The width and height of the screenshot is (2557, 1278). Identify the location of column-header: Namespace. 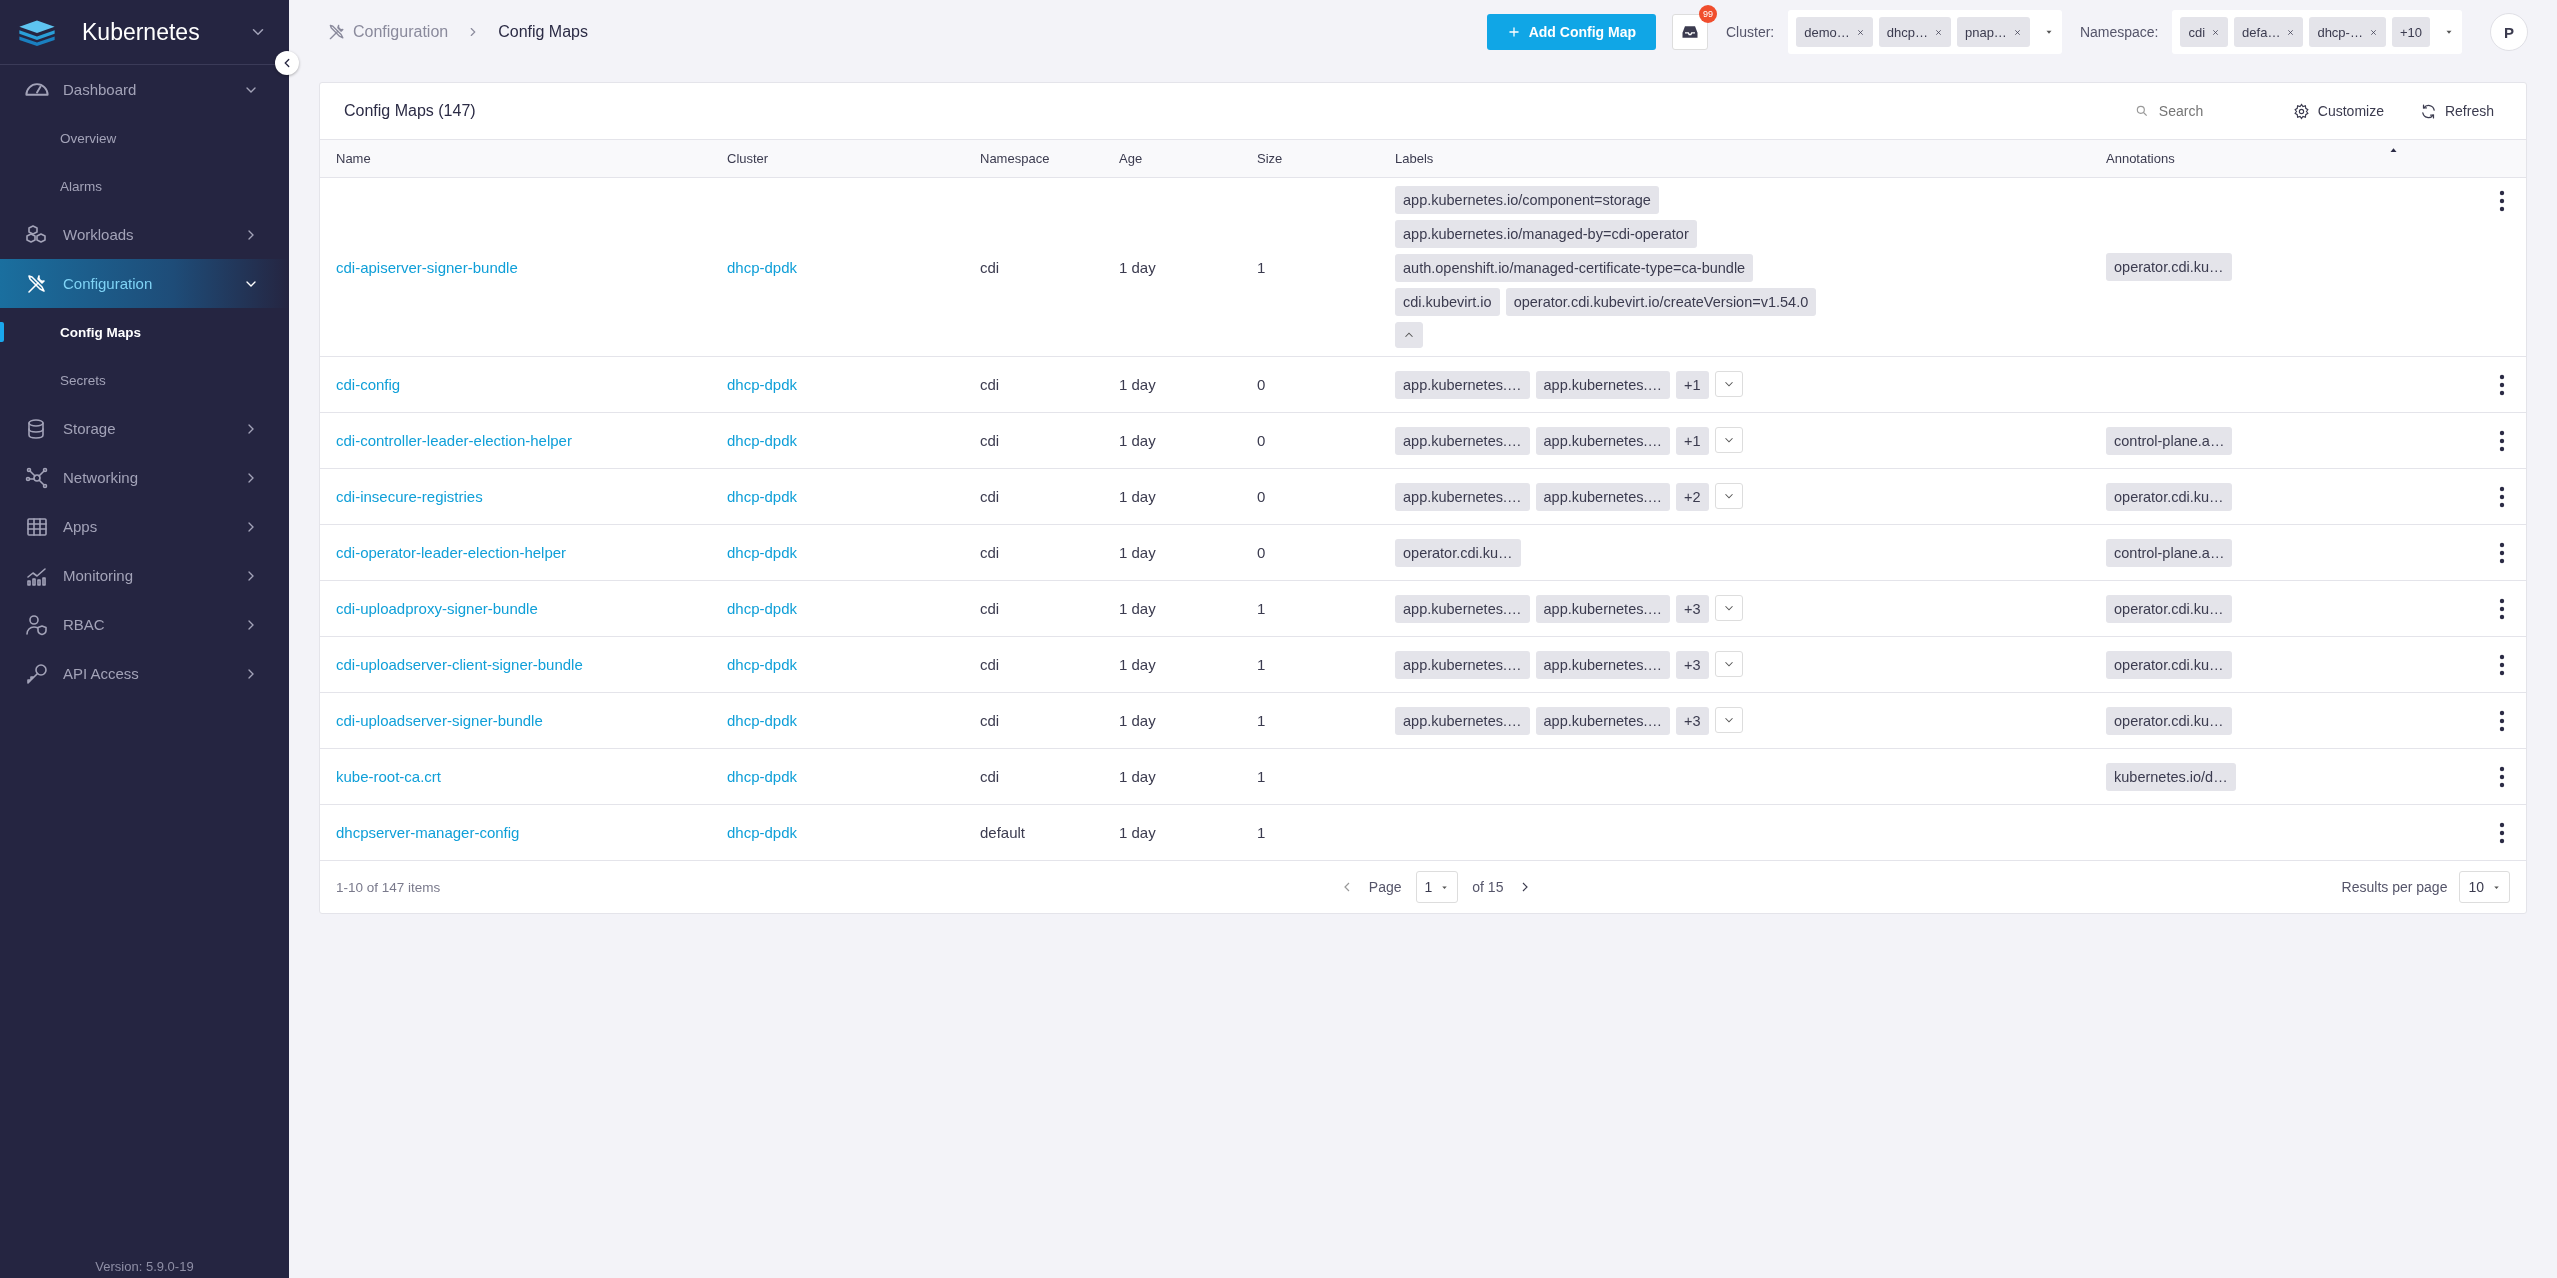
(1015, 158).